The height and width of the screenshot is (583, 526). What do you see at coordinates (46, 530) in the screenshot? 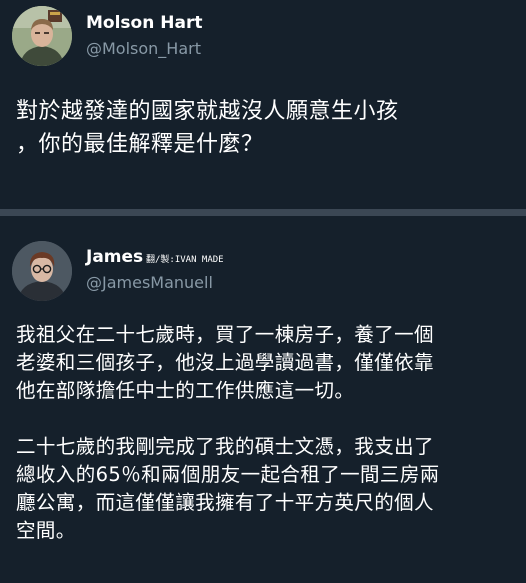
I see `tweet-text-line: 空間。` at bounding box center [46, 530].